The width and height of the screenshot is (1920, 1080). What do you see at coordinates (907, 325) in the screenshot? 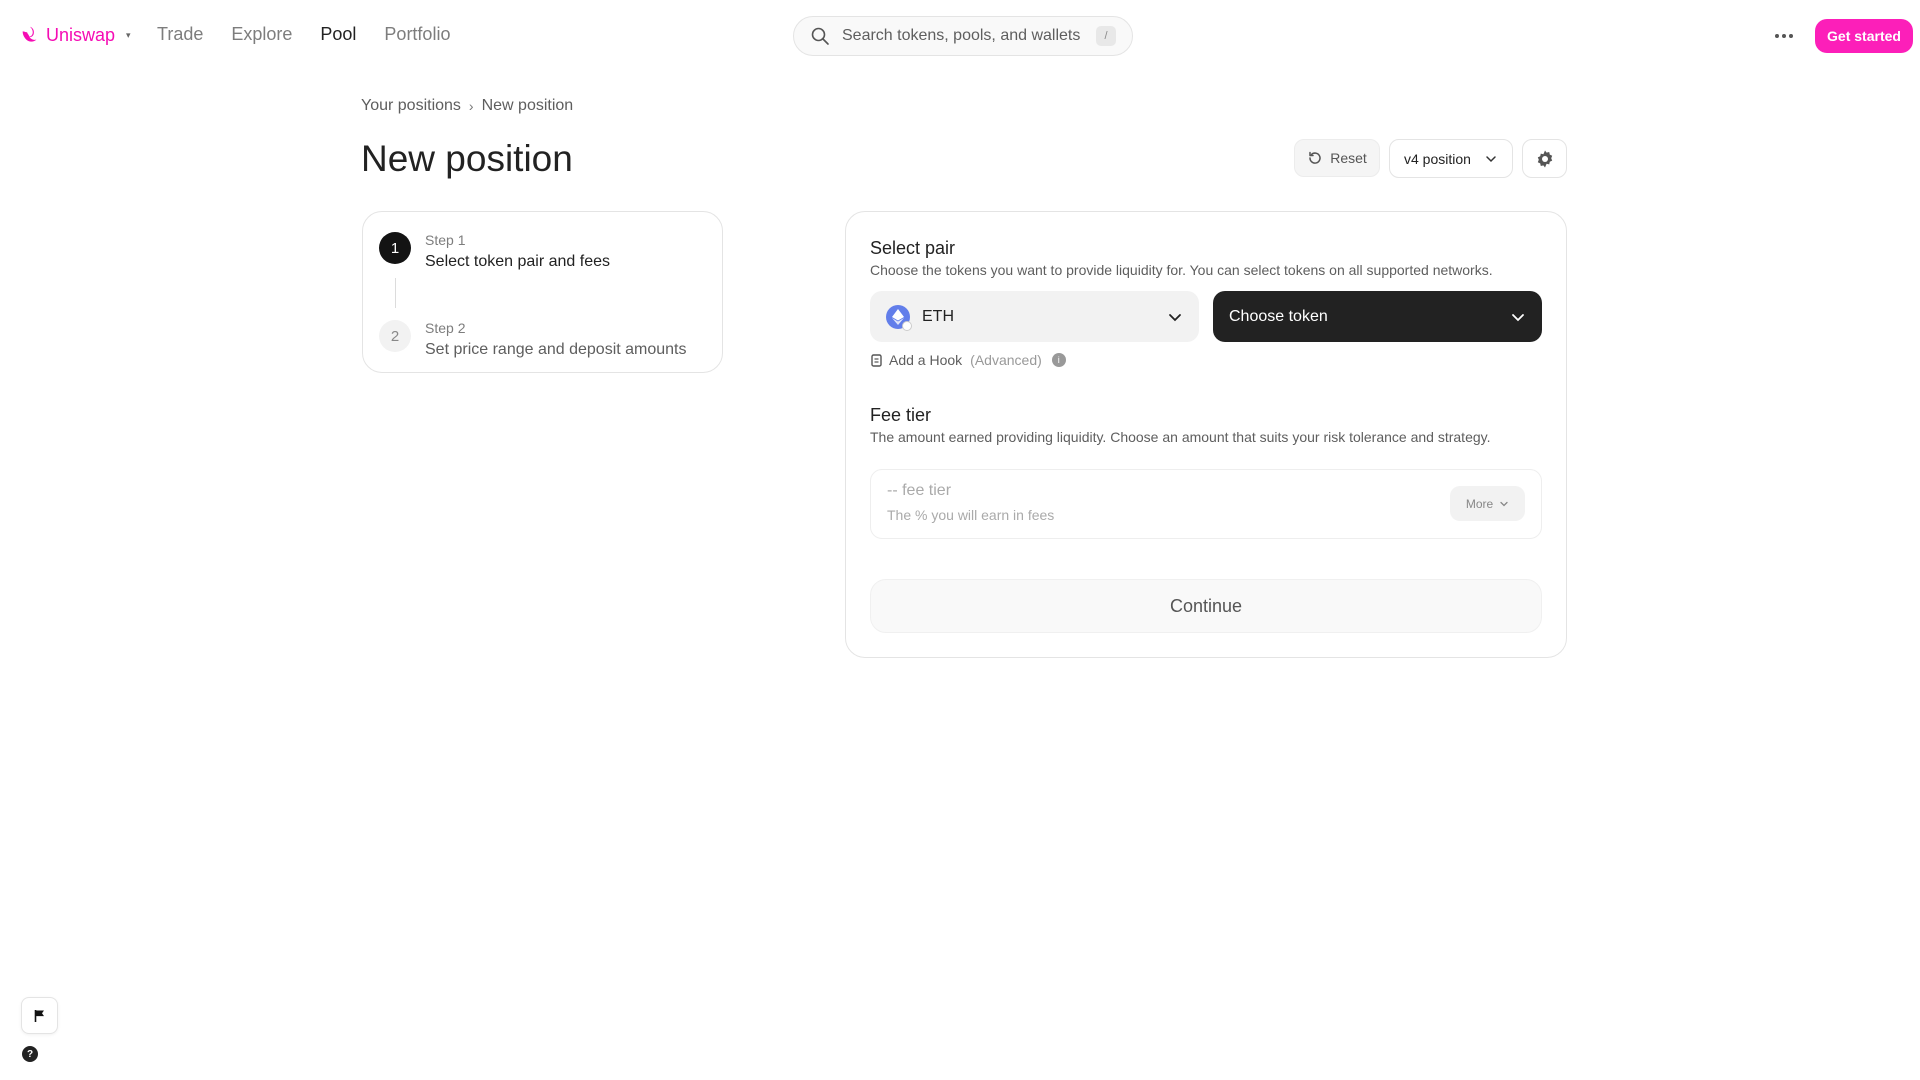
I see `network-badge-icon` at bounding box center [907, 325].